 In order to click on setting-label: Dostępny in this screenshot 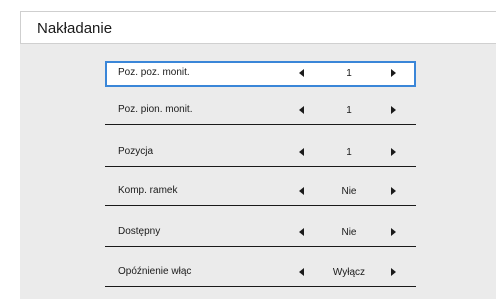, I will do `click(139, 231)`.